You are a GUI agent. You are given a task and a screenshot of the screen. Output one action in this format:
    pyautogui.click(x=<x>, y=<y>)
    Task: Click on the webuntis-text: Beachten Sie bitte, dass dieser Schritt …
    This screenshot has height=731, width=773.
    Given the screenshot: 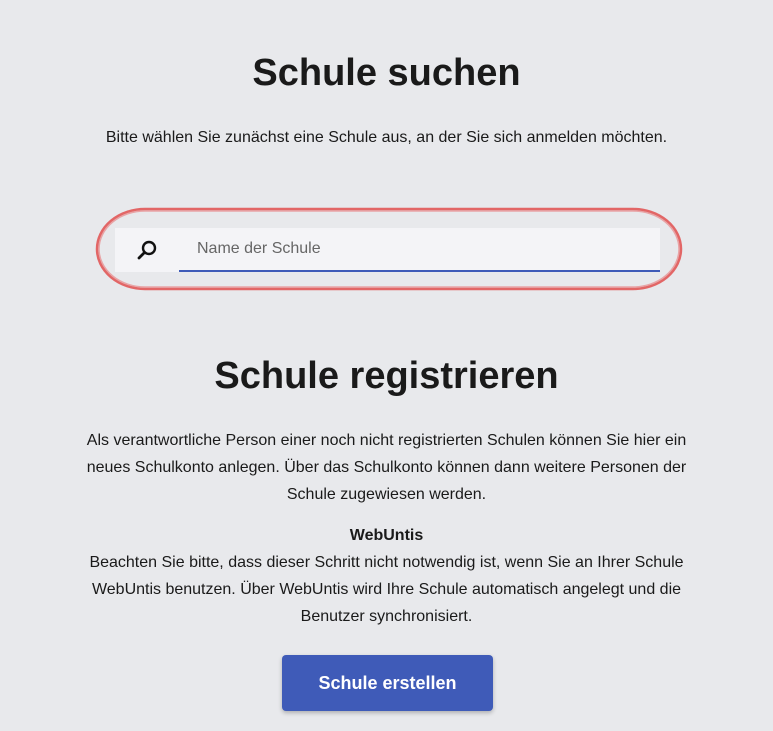 What is the action you would take?
    pyautogui.click(x=386, y=589)
    